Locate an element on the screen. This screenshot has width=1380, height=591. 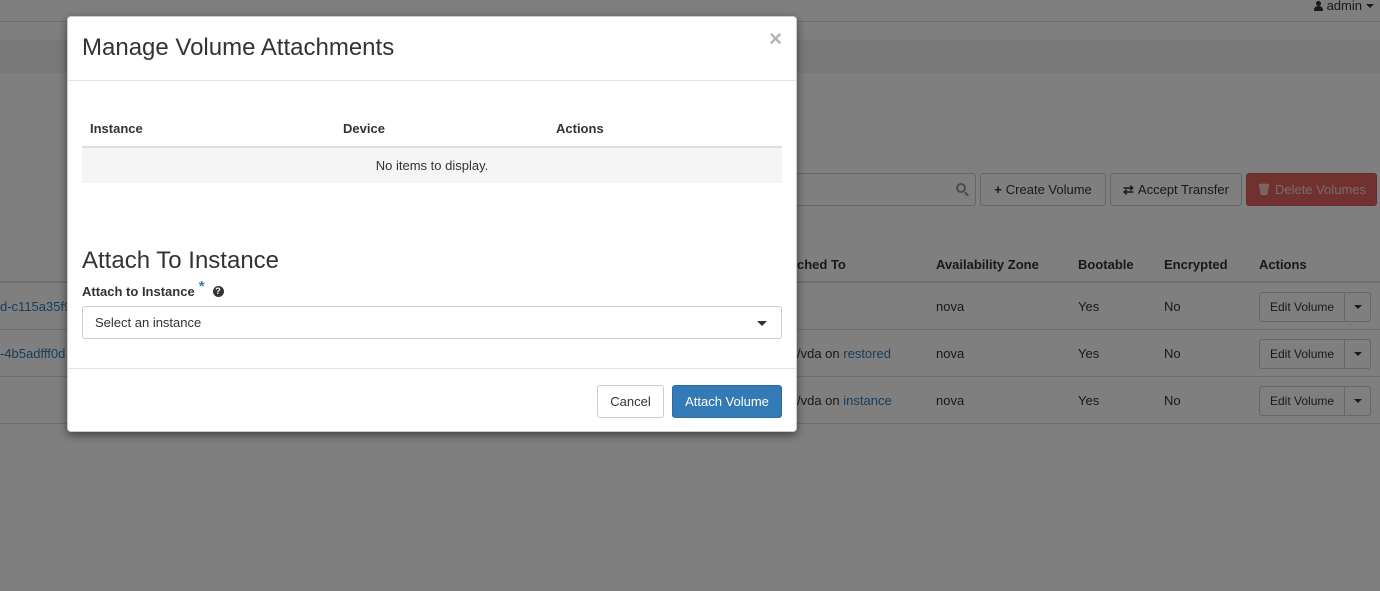
chevron-down-icon is located at coordinates (762, 323).